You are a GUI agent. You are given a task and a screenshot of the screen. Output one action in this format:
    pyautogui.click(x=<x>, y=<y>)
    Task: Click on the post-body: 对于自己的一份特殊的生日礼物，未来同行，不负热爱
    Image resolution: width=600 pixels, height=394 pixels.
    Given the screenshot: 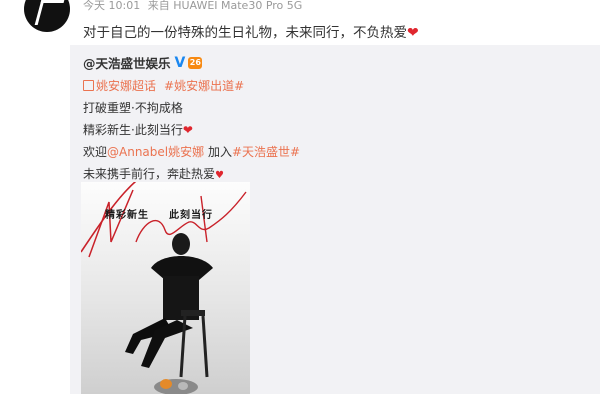 What is the action you would take?
    pyautogui.click(x=245, y=33)
    